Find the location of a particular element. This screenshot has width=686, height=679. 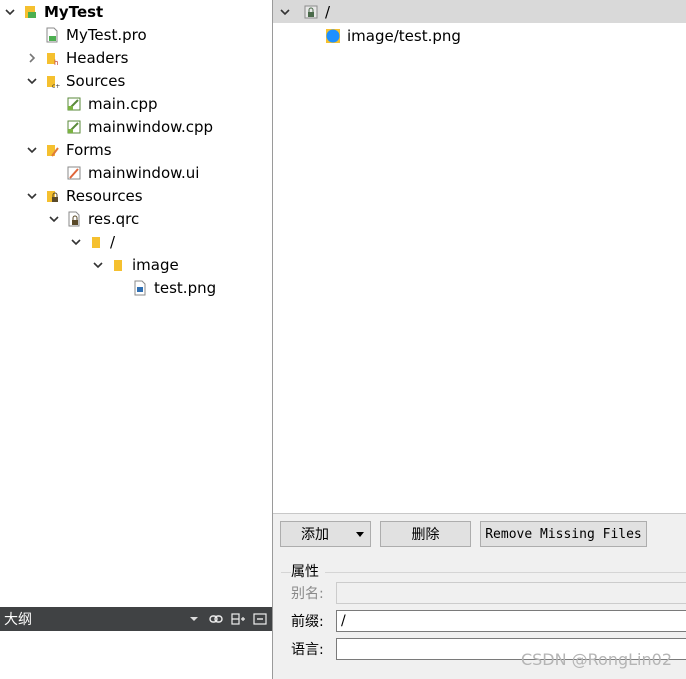

alias-field is located at coordinates (511, 593).